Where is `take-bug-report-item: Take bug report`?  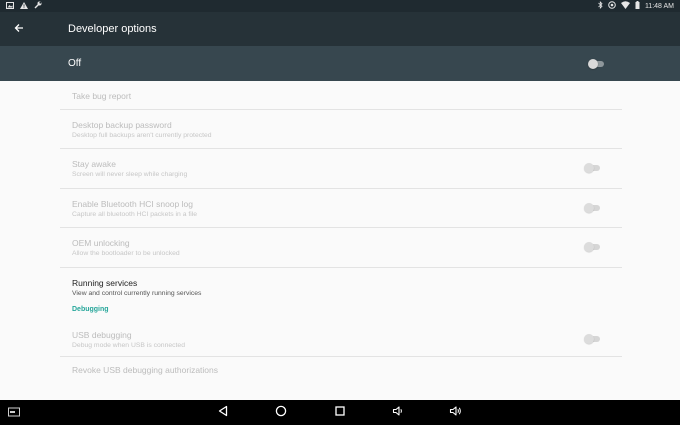 take-bug-report-item: Take bug report is located at coordinates (341, 95).